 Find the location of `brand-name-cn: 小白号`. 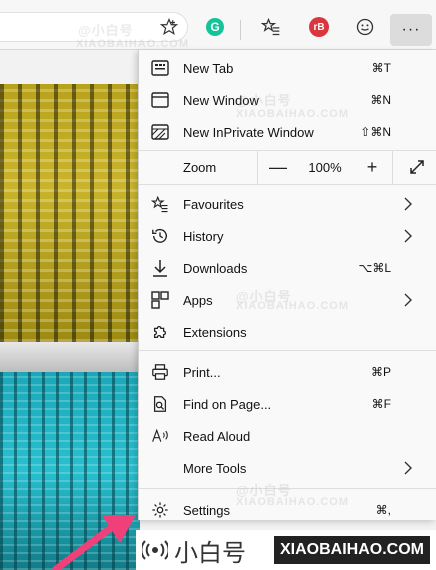

brand-name-cn: 小白号 is located at coordinates (210, 553).